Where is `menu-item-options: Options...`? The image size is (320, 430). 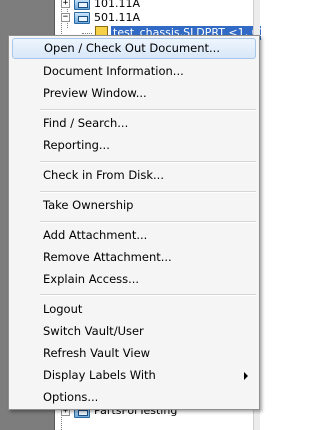 menu-item-options: Options... is located at coordinates (134, 397).